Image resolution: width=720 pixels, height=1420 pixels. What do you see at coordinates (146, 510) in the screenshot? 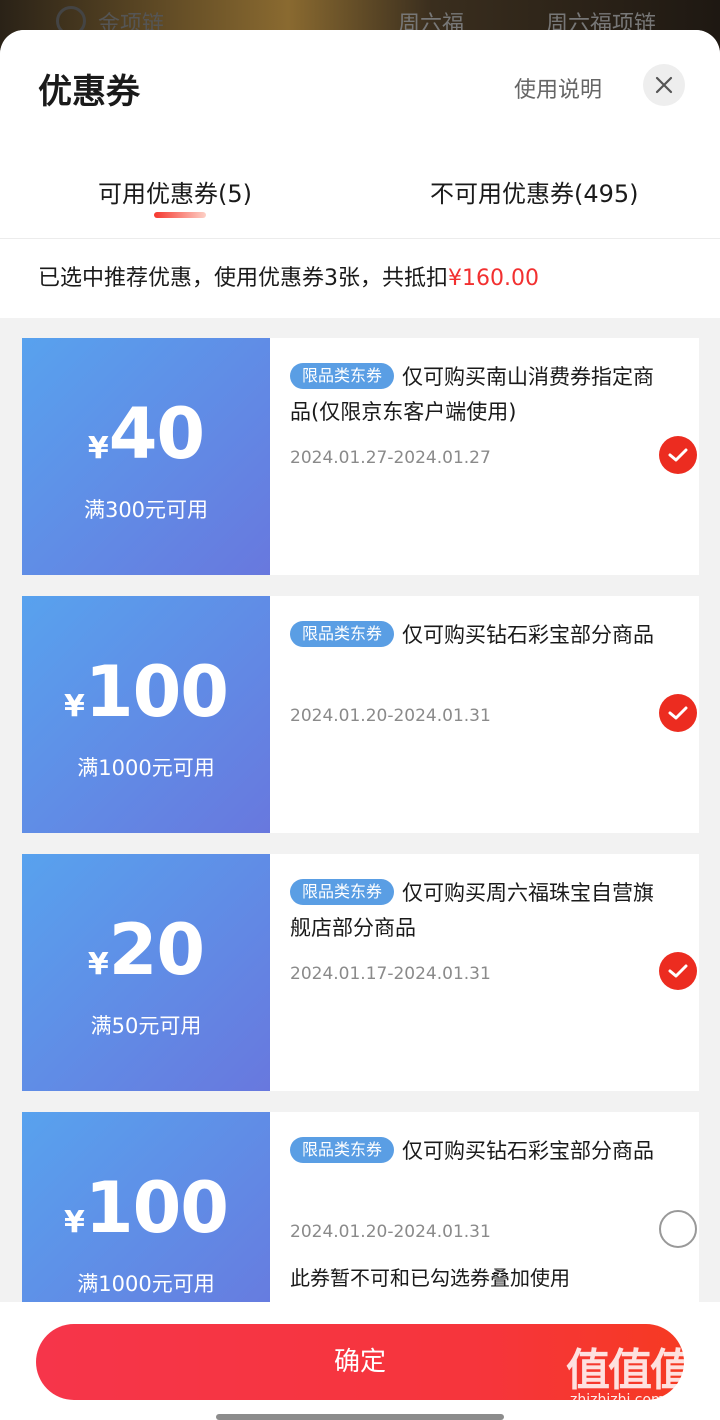
I see `coupon-condition: 满300元可用` at bounding box center [146, 510].